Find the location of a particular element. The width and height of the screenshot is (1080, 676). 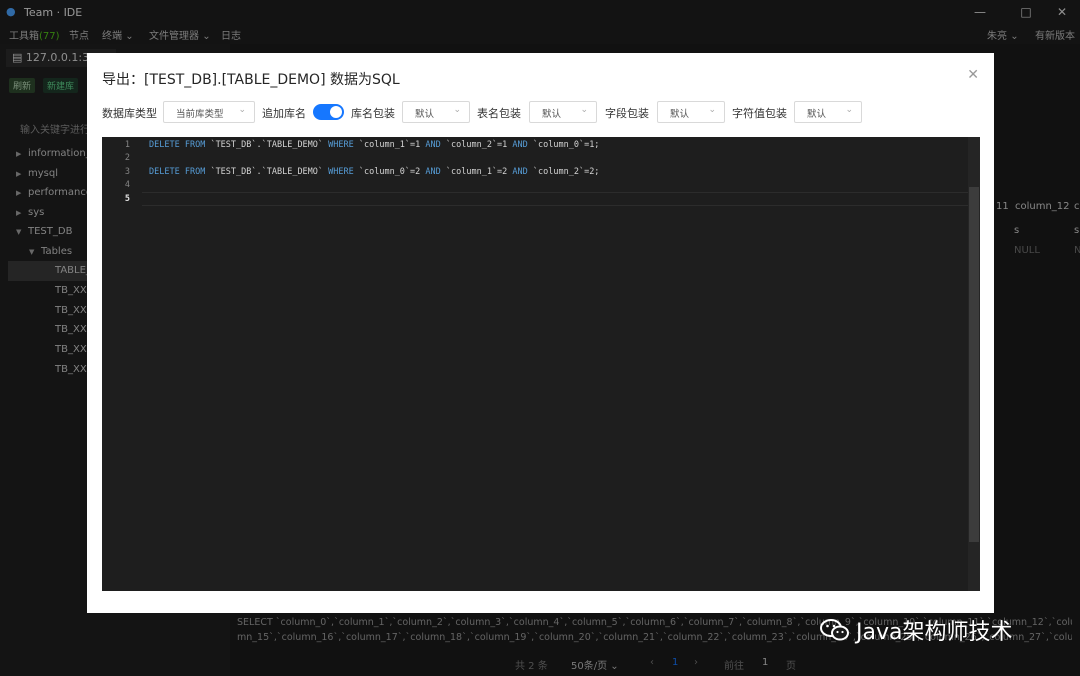

db-wrap-label: 库名包装 is located at coordinates (373, 113).